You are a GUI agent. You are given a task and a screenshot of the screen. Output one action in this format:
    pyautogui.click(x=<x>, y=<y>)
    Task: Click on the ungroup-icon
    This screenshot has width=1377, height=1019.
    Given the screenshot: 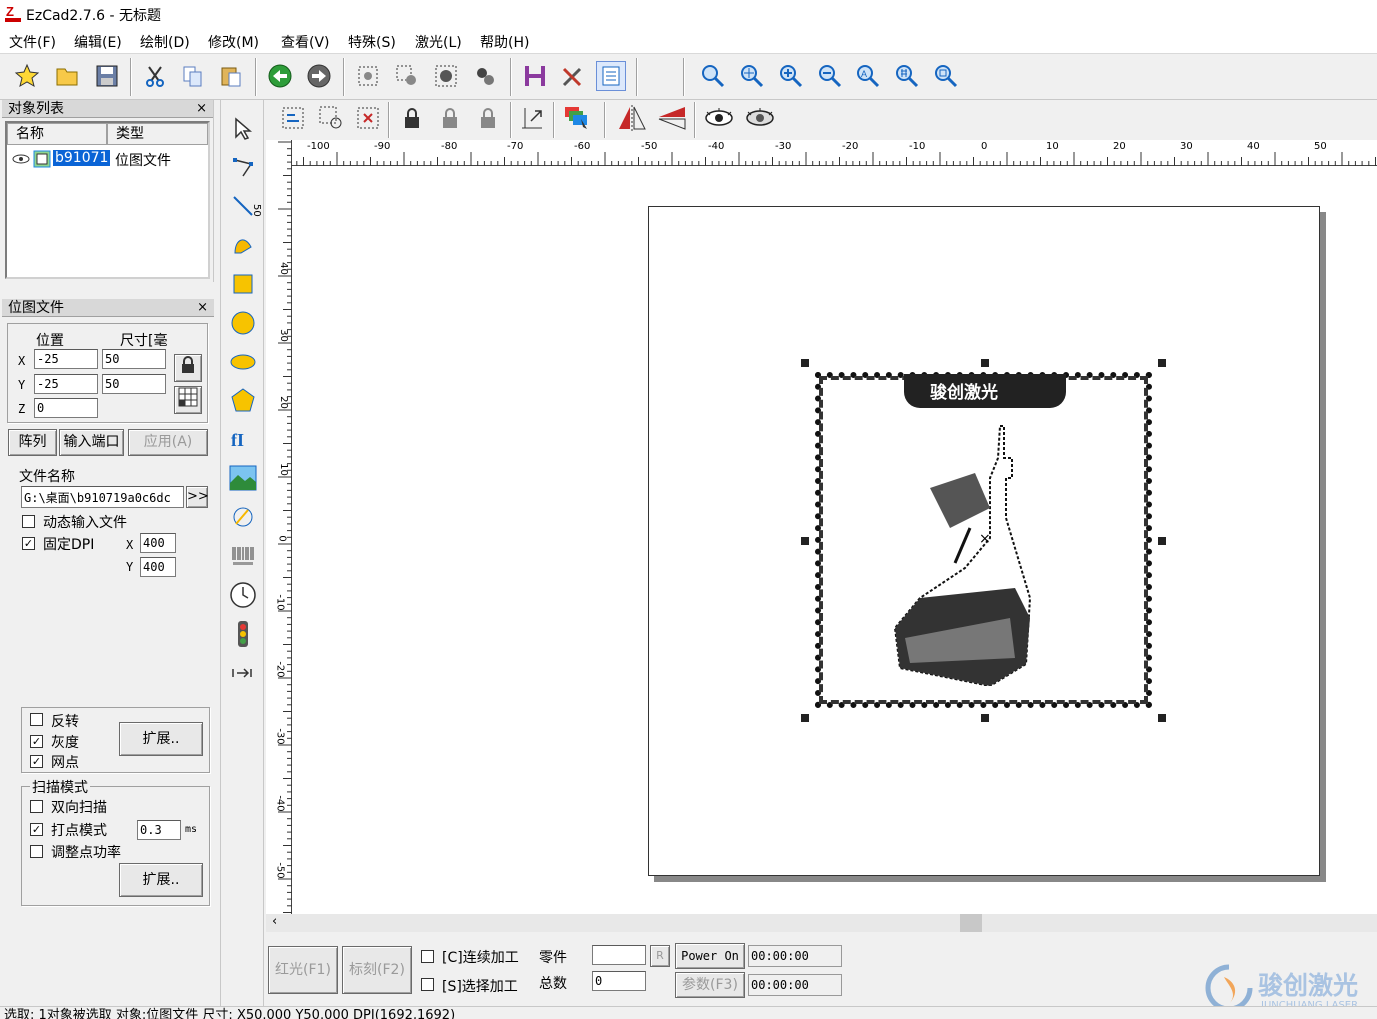 What is the action you would take?
    pyautogui.click(x=407, y=76)
    